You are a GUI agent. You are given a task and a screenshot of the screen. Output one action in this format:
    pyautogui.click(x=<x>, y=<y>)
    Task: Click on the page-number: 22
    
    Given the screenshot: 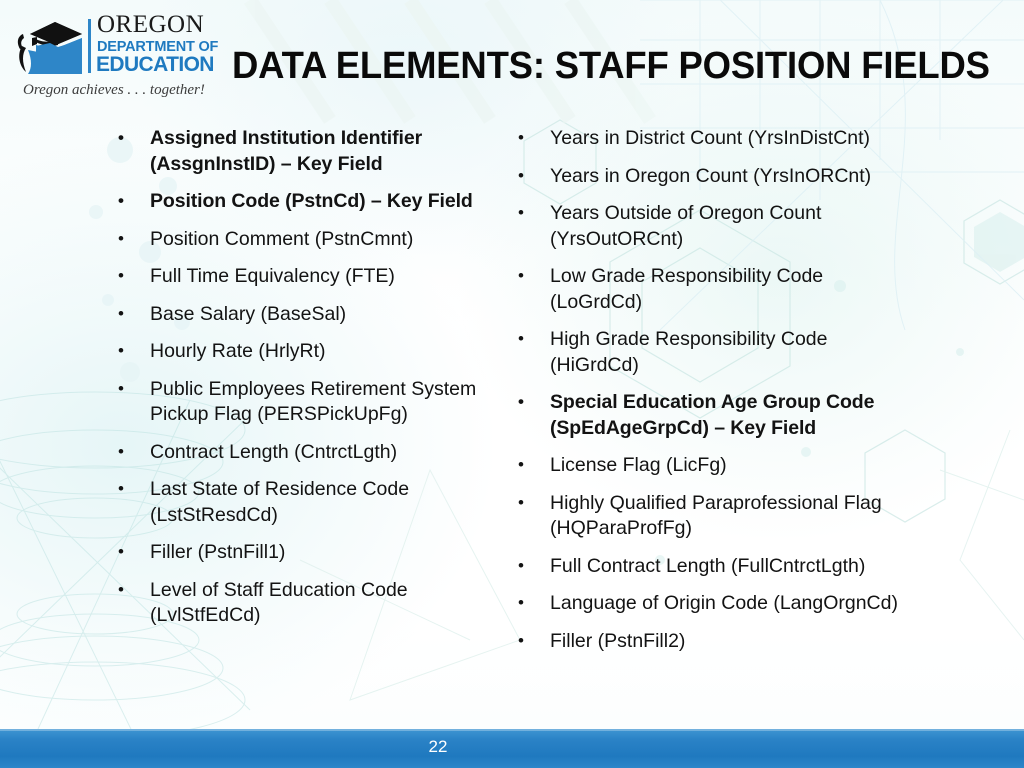 What is the action you would take?
    pyautogui.click(x=438, y=746)
    